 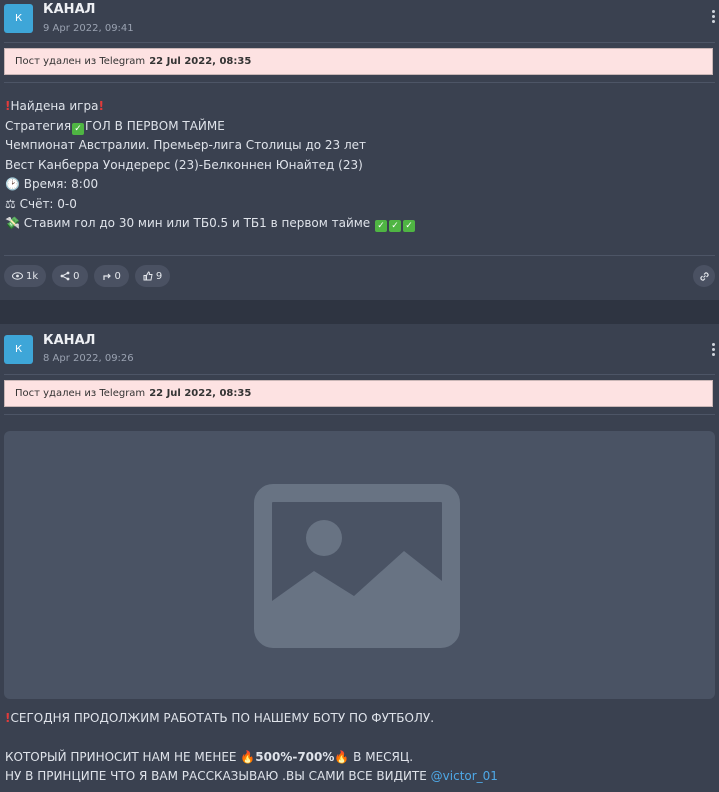 What do you see at coordinates (117, 276) in the screenshot?
I see `forwards-count: 0` at bounding box center [117, 276].